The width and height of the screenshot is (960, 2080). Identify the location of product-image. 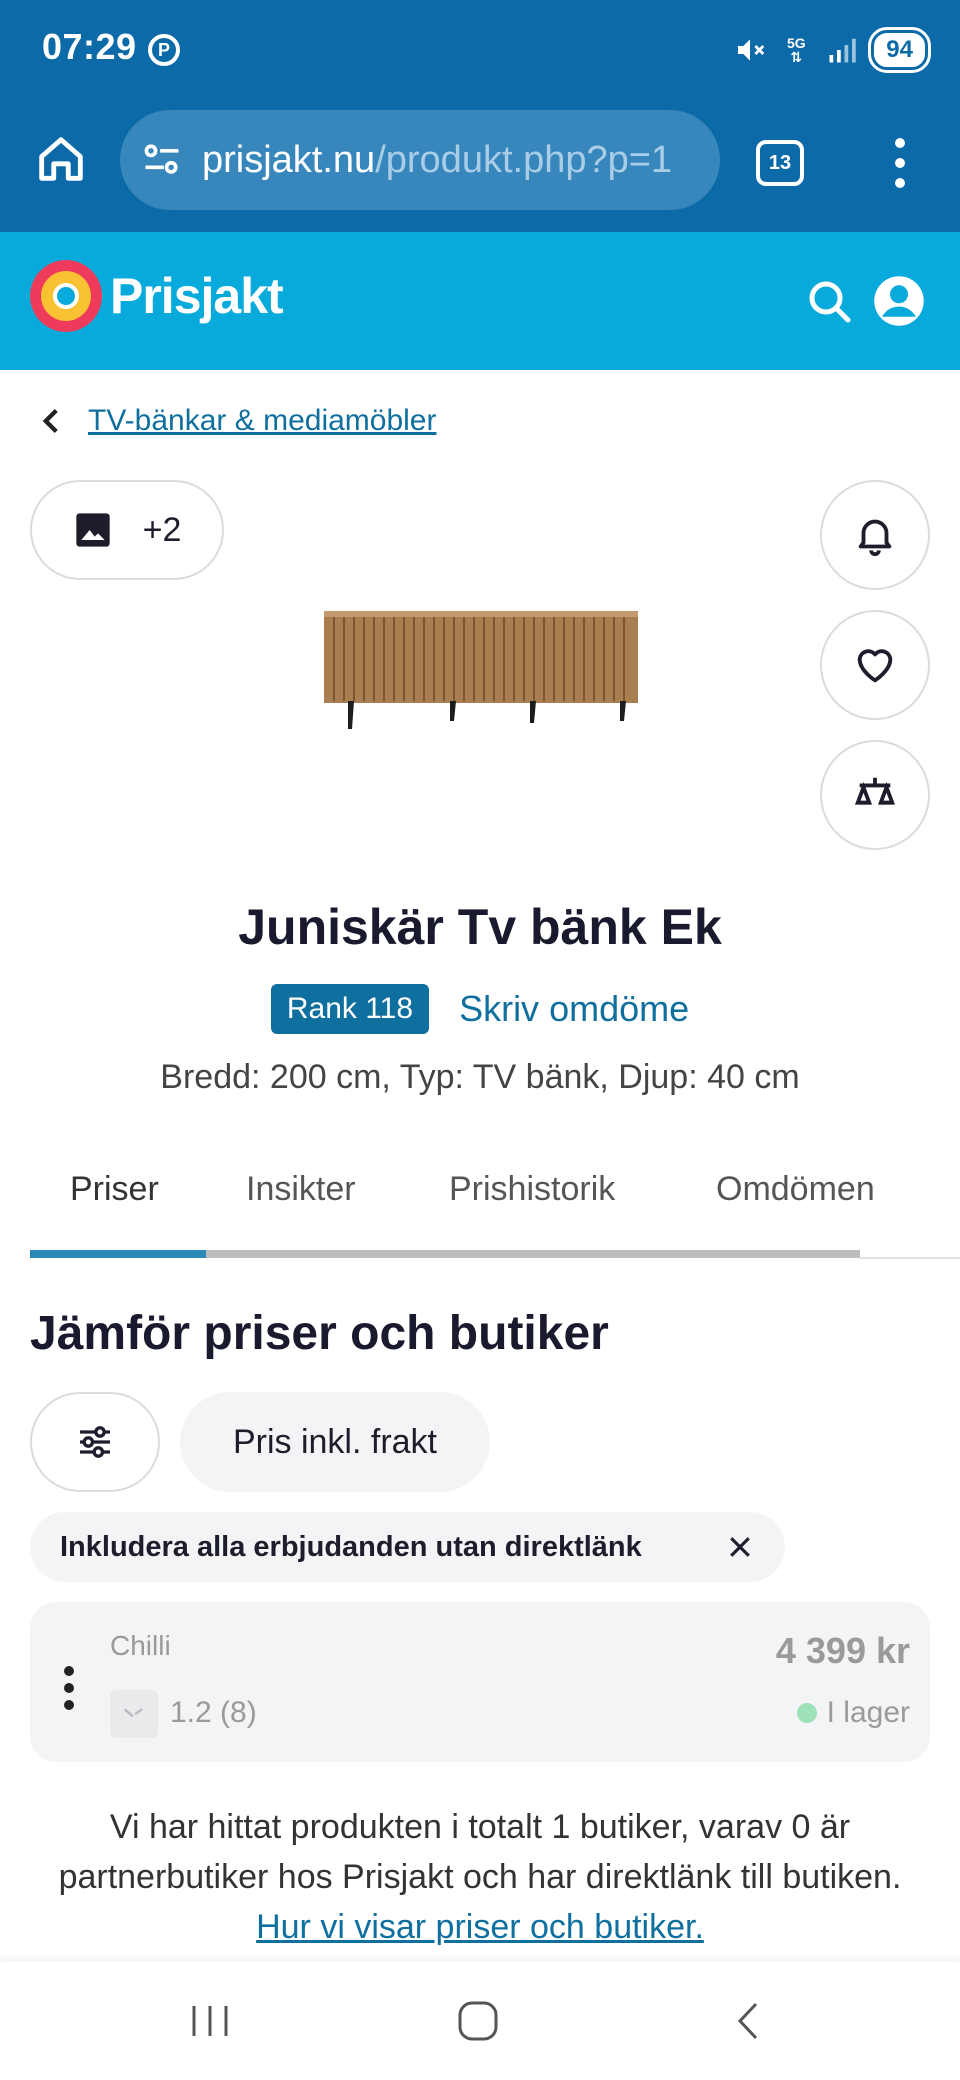
(485, 670).